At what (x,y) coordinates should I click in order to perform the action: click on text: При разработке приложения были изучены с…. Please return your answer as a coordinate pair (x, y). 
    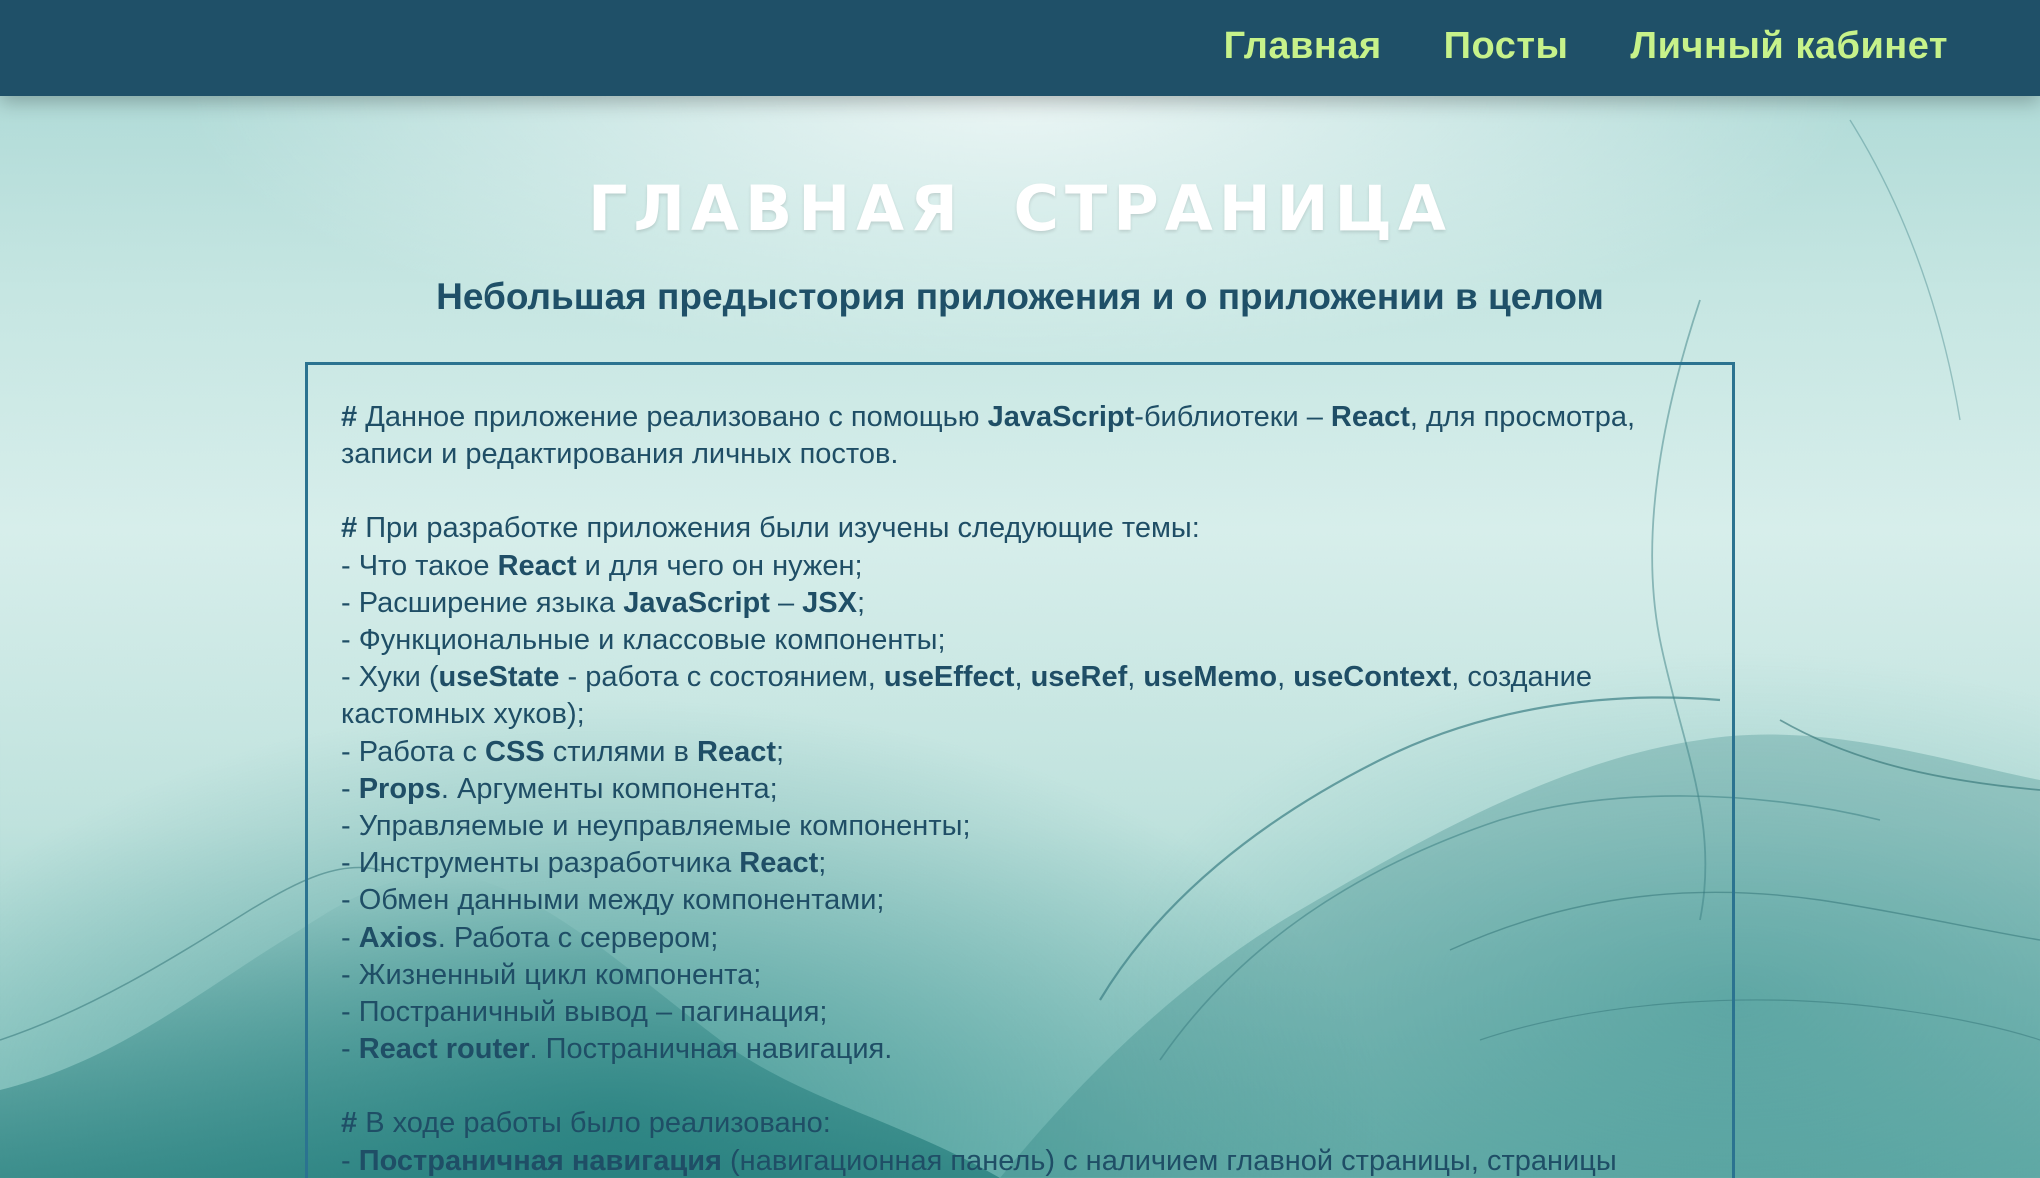
    Looking at the image, I should click on (778, 528).